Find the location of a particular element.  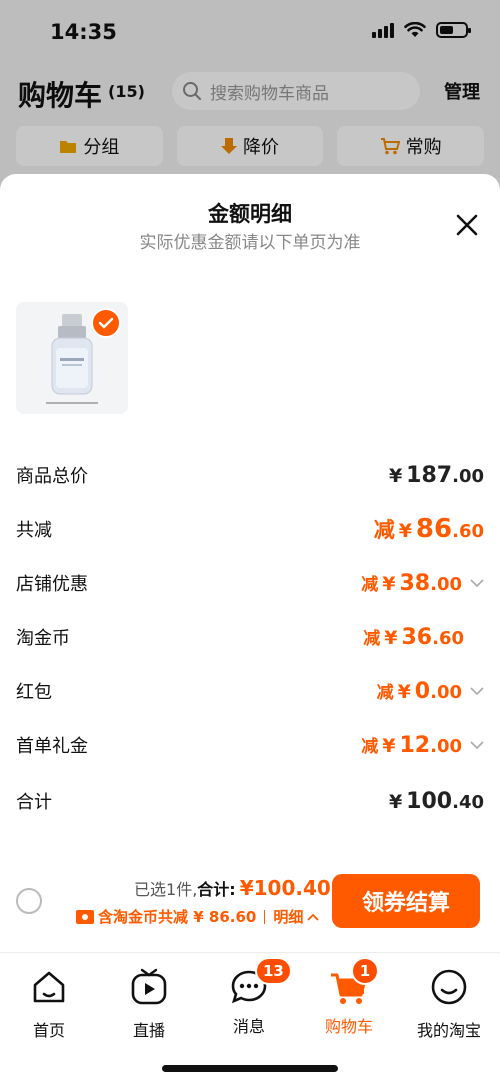

row-value: ¥187.00 is located at coordinates (436, 475).